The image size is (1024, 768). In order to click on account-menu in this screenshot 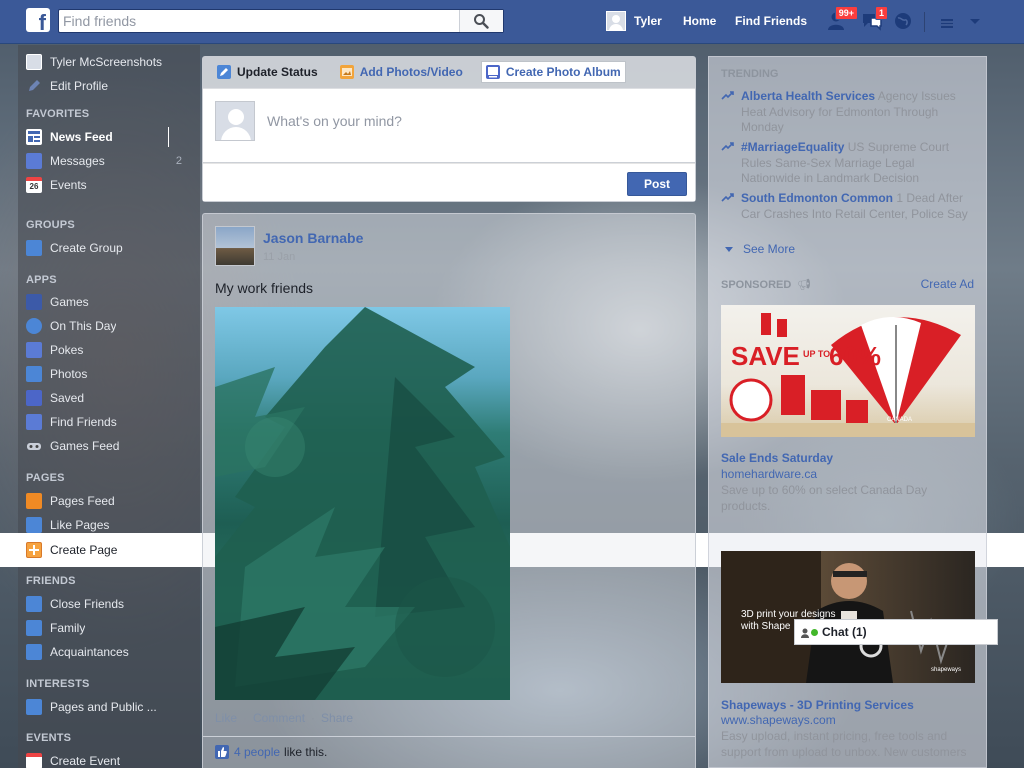, I will do `click(976, 22)`.